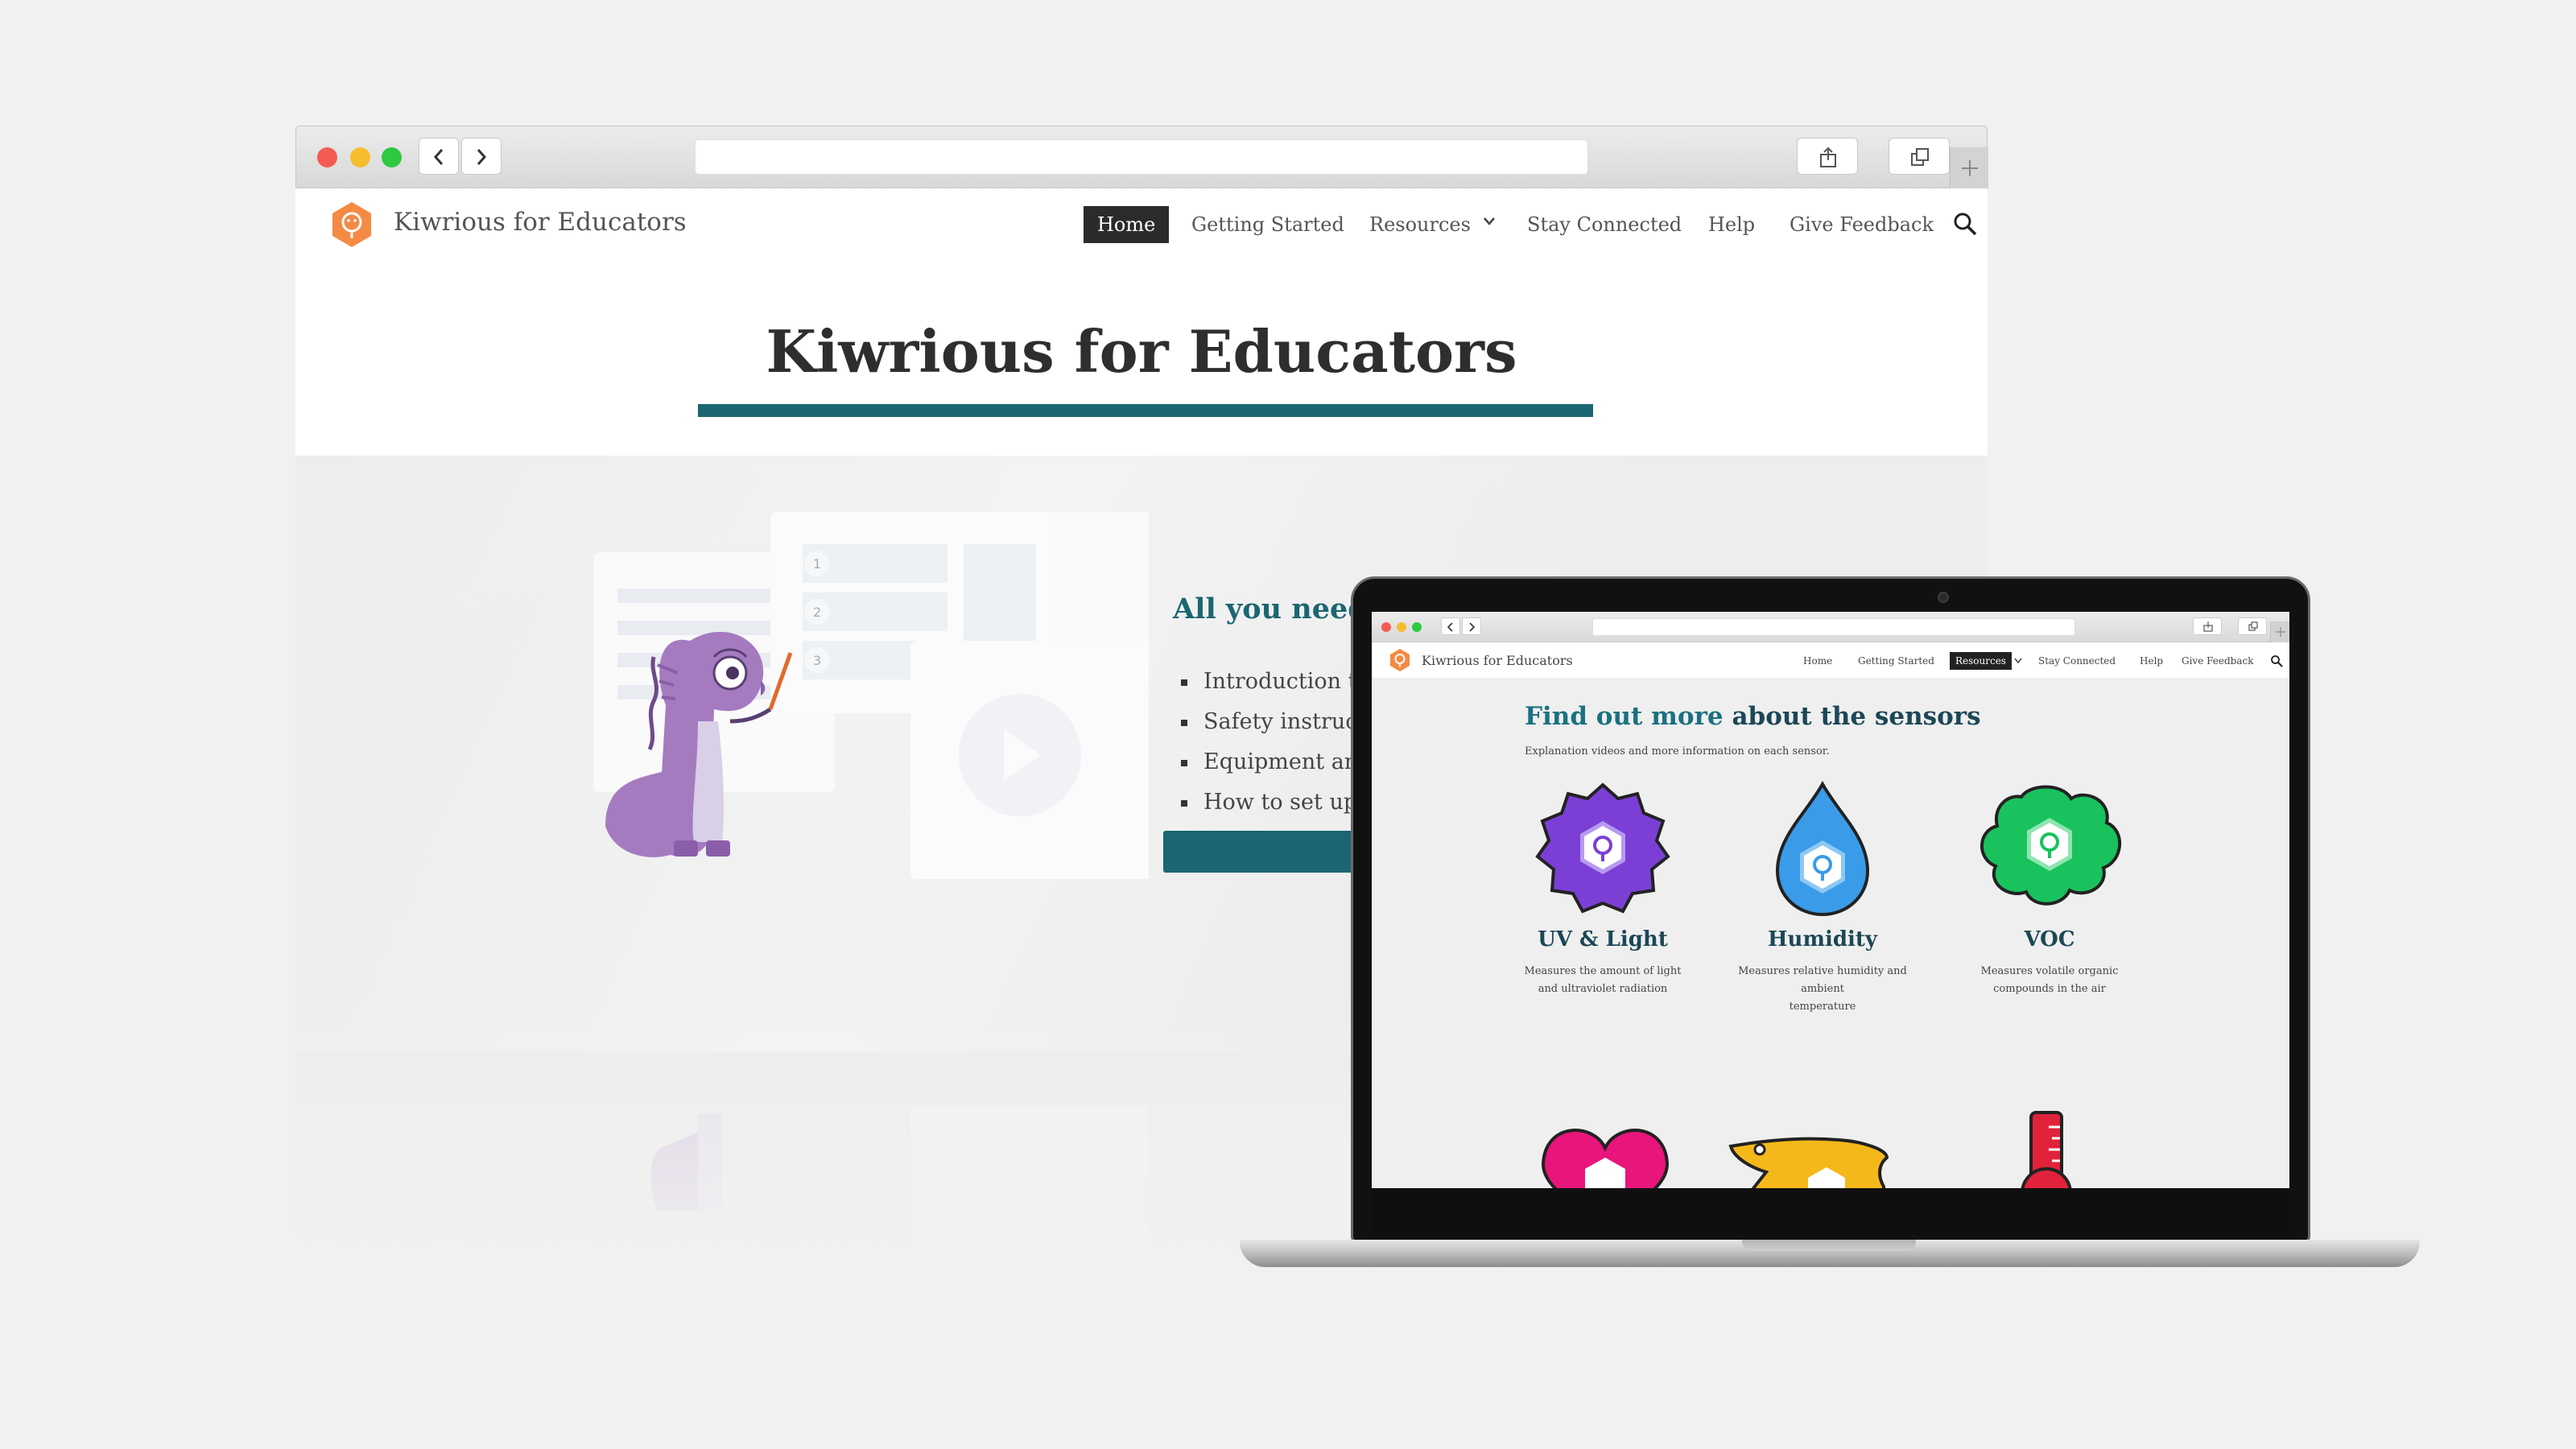  Describe the element at coordinates (1603, 971) in the screenshot. I see `sensor-desc-line: Measures the amount of light` at that location.